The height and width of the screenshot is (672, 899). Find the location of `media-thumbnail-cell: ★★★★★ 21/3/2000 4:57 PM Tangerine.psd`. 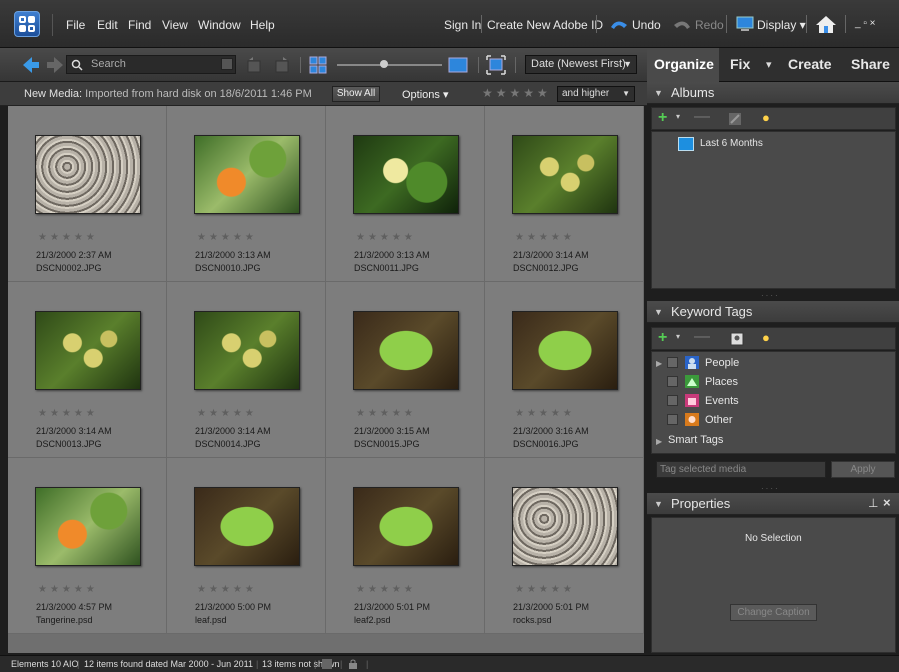

media-thumbnail-cell: ★★★★★ 21/3/2000 4:57 PM Tangerine.psd is located at coordinates (87, 546).